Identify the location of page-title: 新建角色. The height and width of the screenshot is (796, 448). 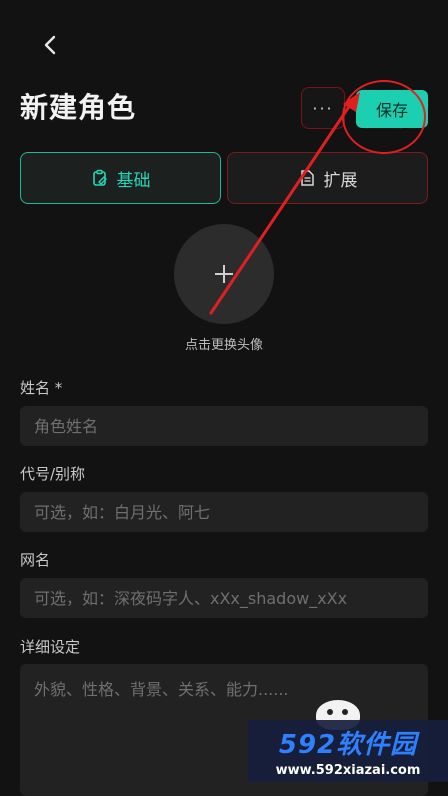
(78, 107).